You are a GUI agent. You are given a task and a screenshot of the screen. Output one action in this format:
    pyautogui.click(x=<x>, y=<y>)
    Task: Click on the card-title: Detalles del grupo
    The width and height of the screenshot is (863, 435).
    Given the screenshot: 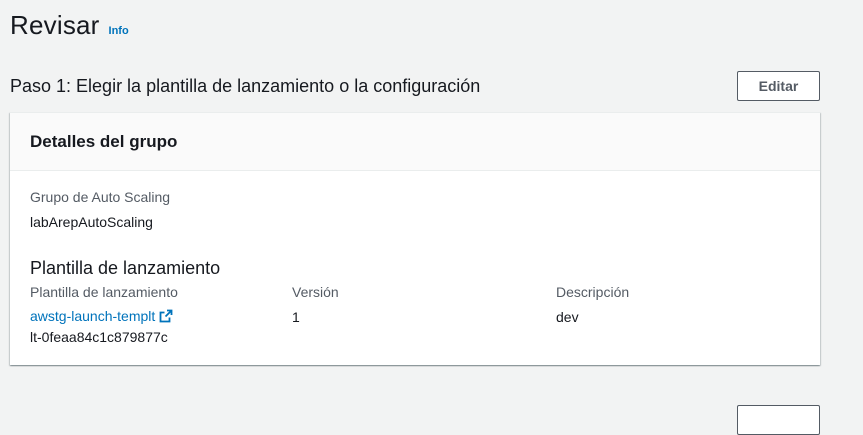 What is the action you would take?
    pyautogui.click(x=104, y=141)
    